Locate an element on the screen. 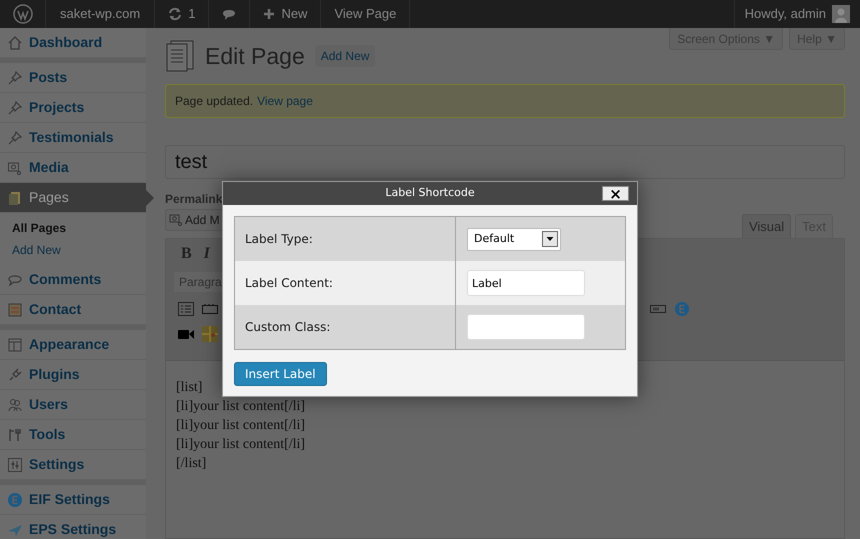  page-heading: Edit Page is located at coordinates (255, 56).